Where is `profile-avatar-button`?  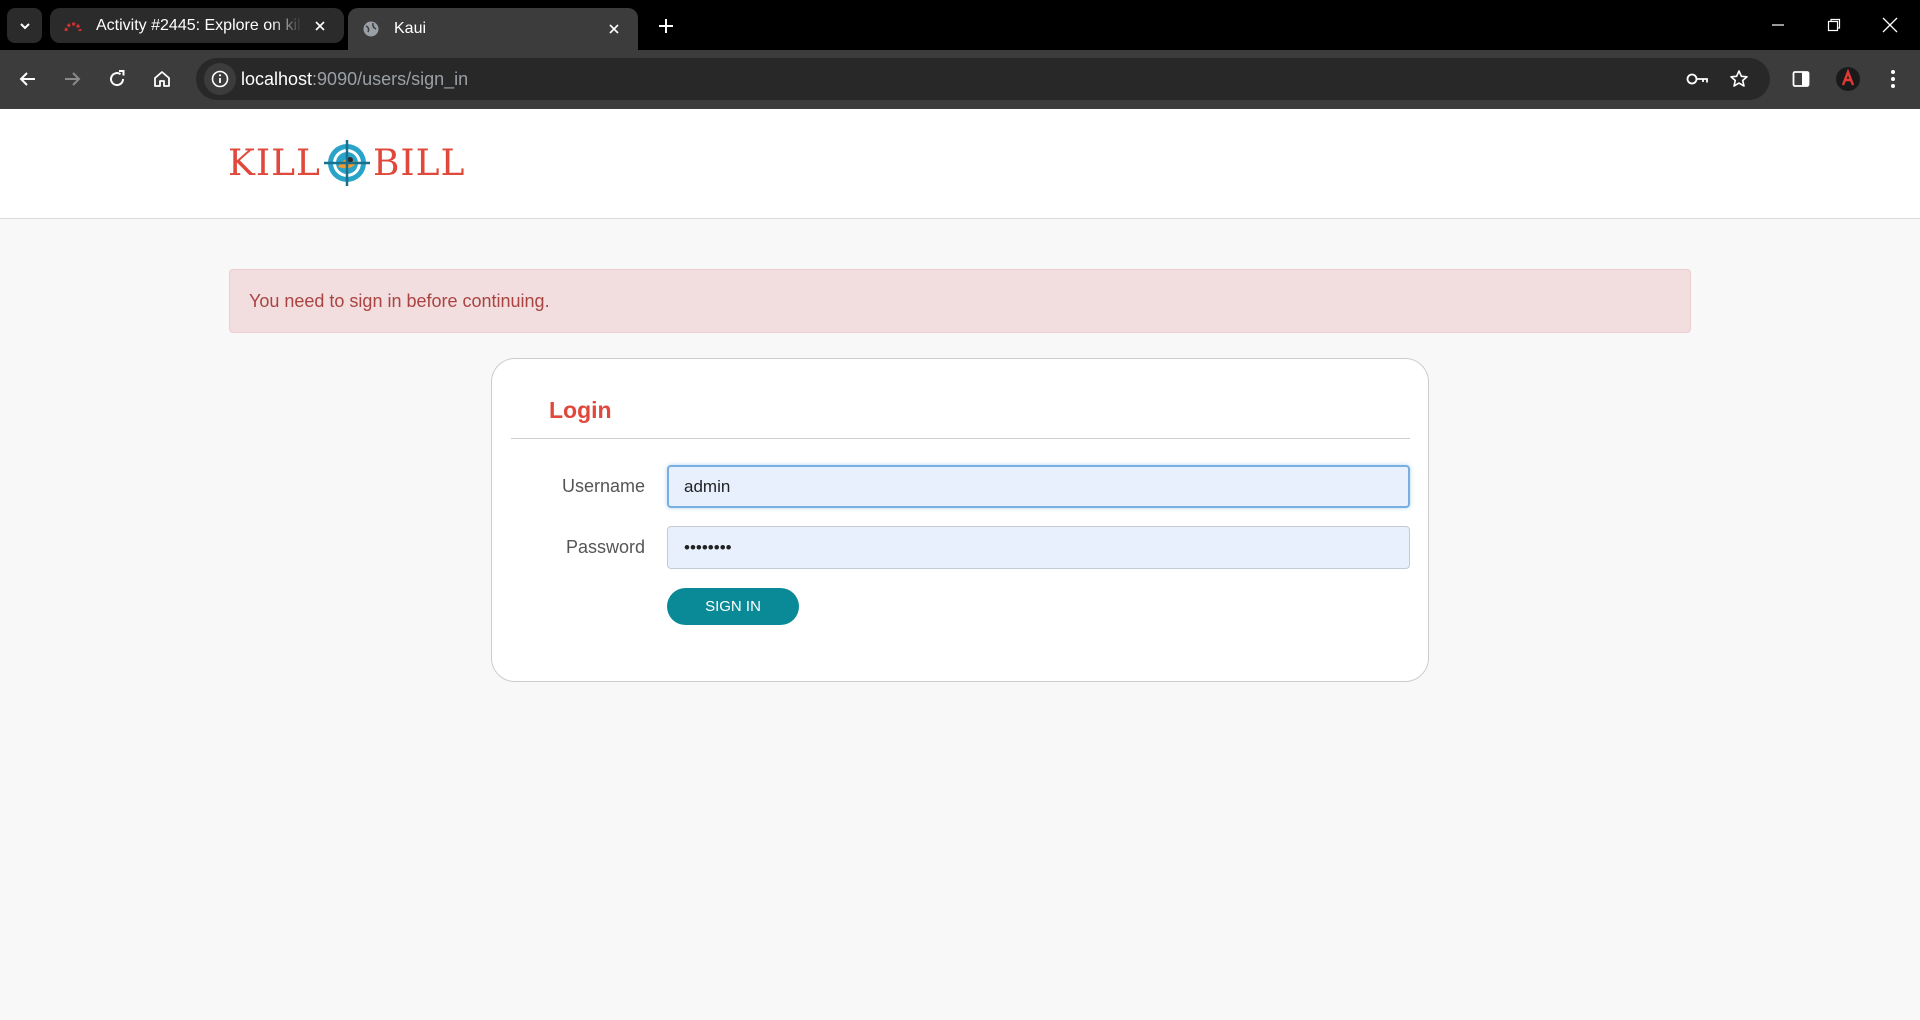
profile-avatar-button is located at coordinates (1848, 79).